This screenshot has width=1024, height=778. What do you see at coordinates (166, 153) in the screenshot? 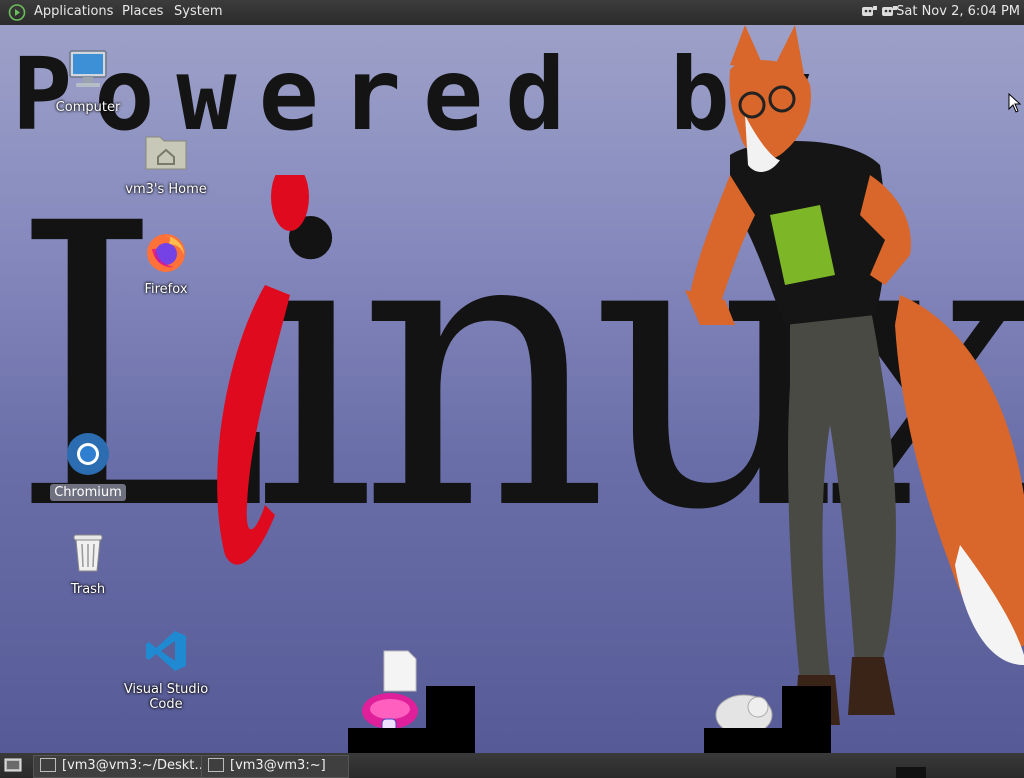
I see `home-folder-icon` at bounding box center [166, 153].